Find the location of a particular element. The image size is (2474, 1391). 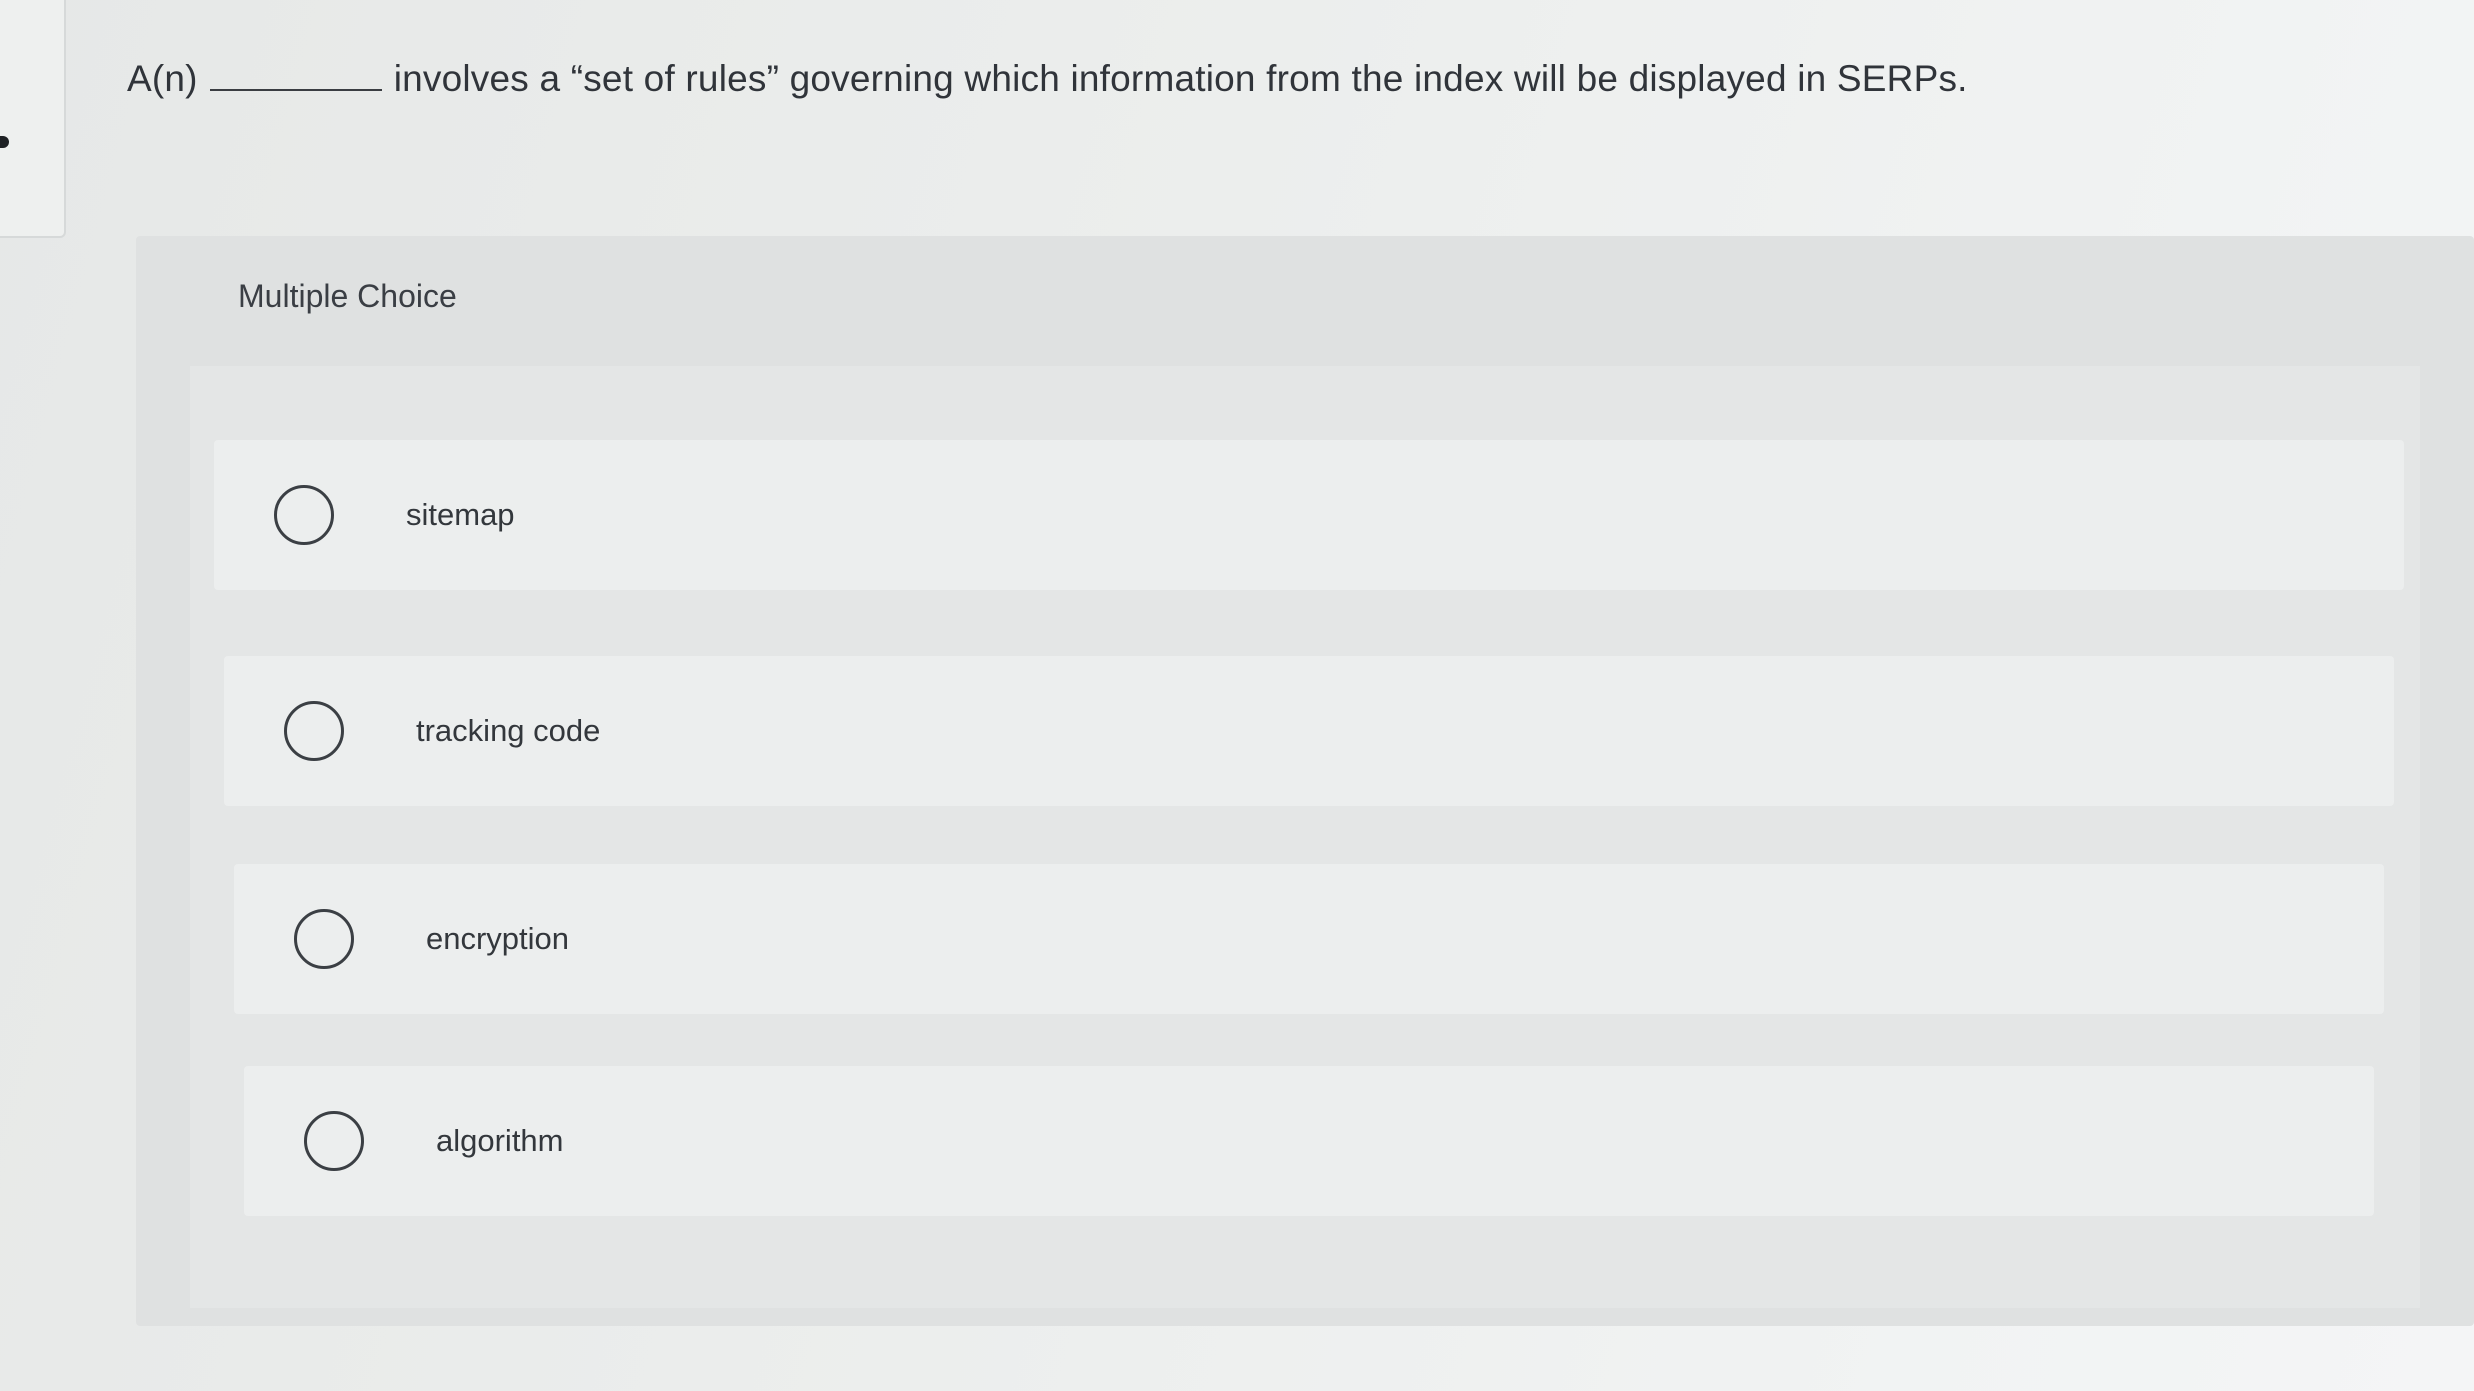

option-label: sitemap is located at coordinates (460, 514).